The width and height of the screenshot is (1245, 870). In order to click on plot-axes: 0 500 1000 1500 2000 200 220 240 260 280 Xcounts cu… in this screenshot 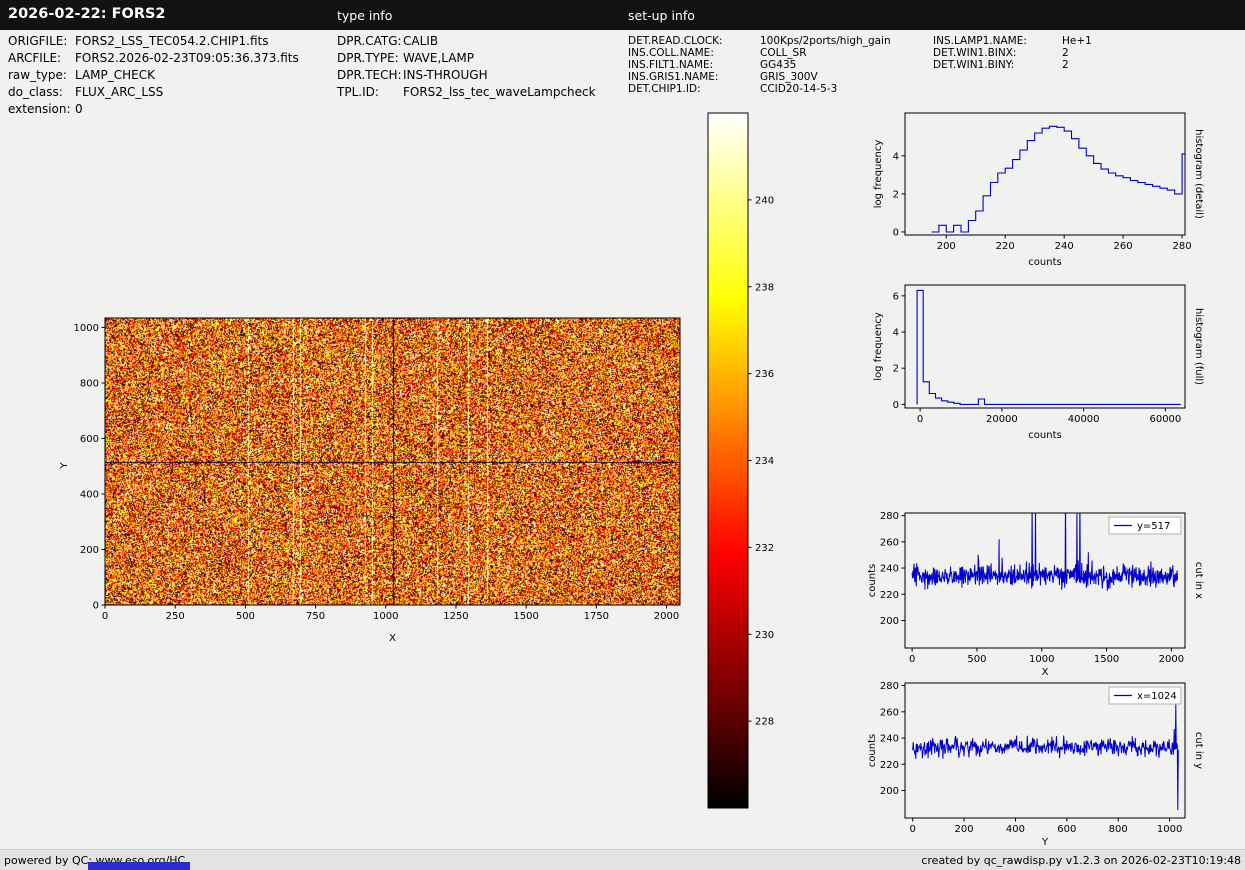, I will do `click(1035, 594)`.